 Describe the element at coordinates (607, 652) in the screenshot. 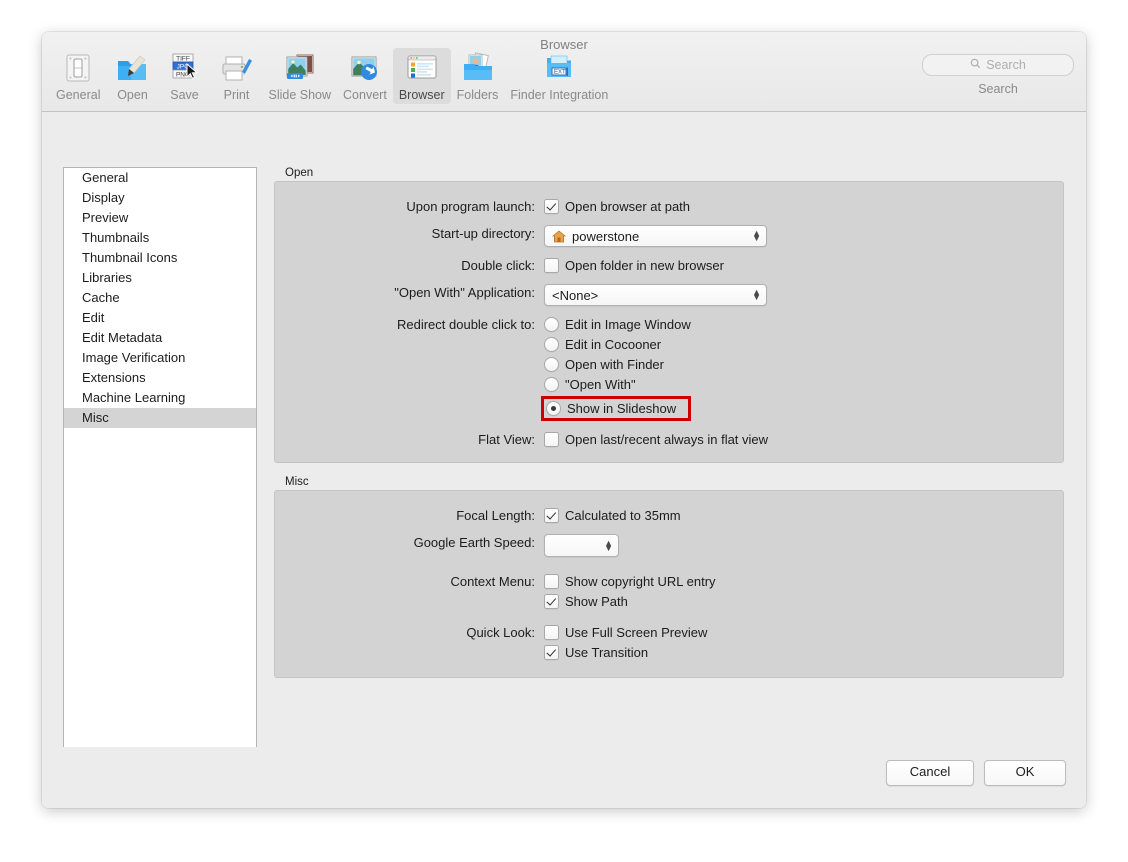

I see `quick-look-label: Use Transition` at that location.